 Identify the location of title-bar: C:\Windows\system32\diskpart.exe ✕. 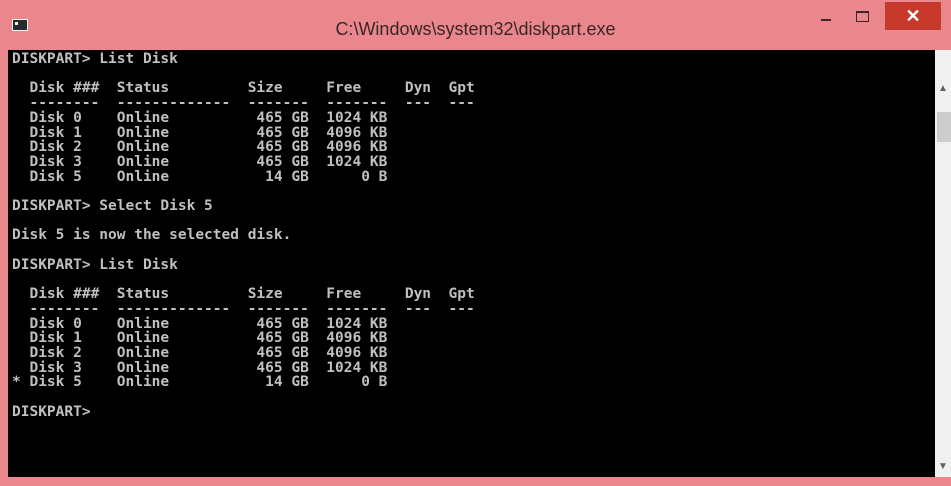
(475, 25).